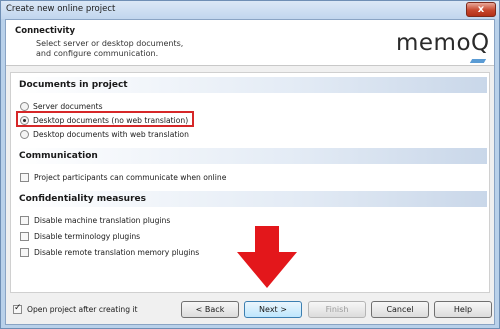  I want to click on close-button: x, so click(481, 9).